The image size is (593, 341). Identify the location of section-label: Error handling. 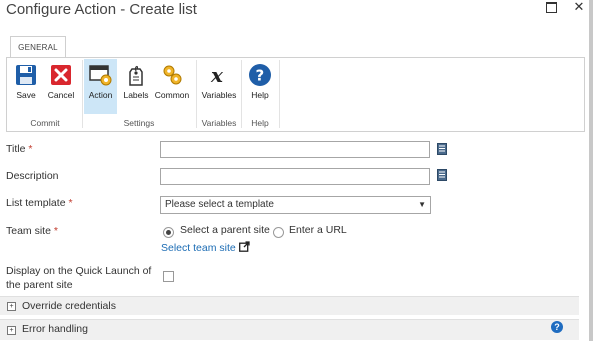
(55, 329).